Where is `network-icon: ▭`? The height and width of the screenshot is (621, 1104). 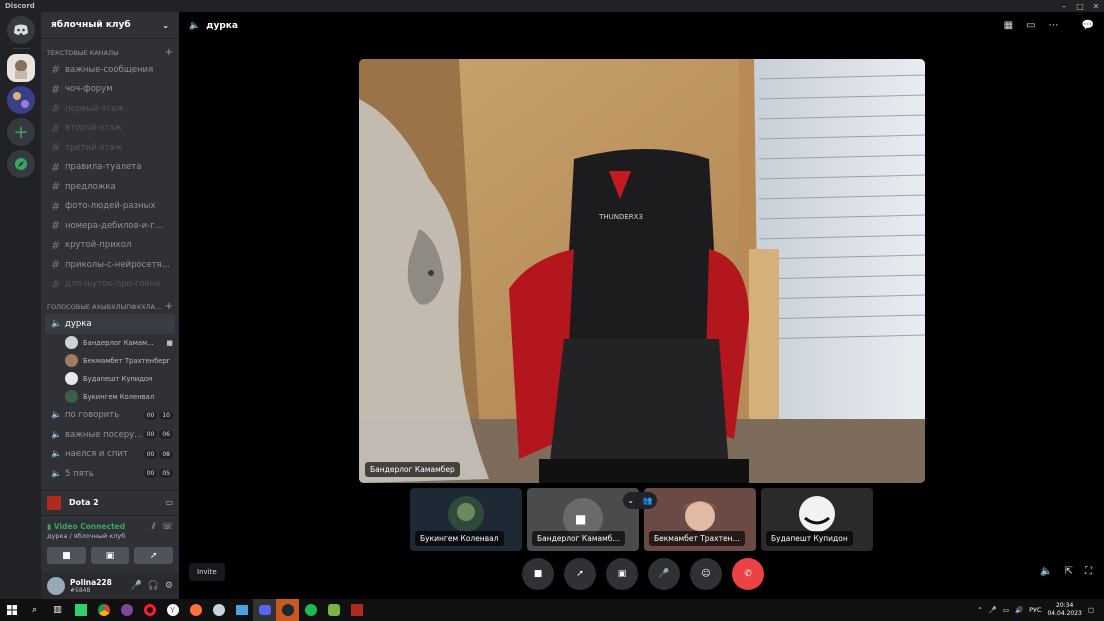
network-icon: ▭ is located at coordinates (1006, 610).